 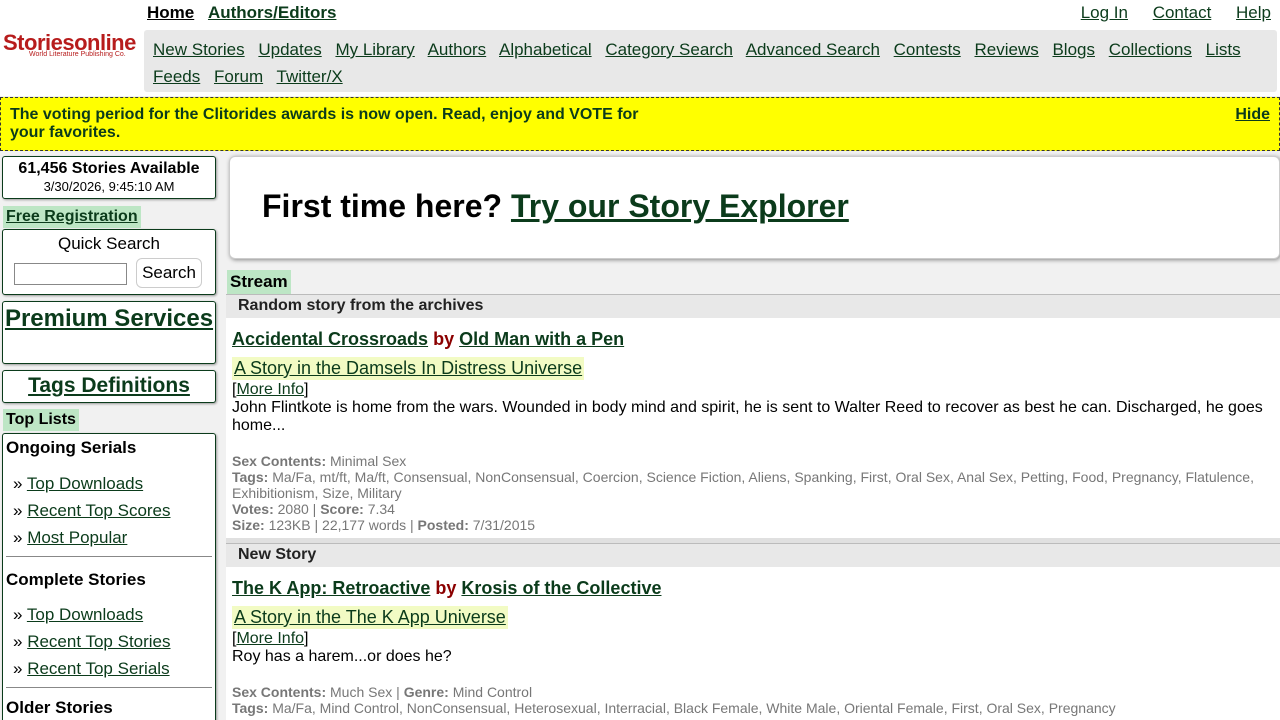 What do you see at coordinates (1006, 49) in the screenshot?
I see `nav-reviews: Reviews` at bounding box center [1006, 49].